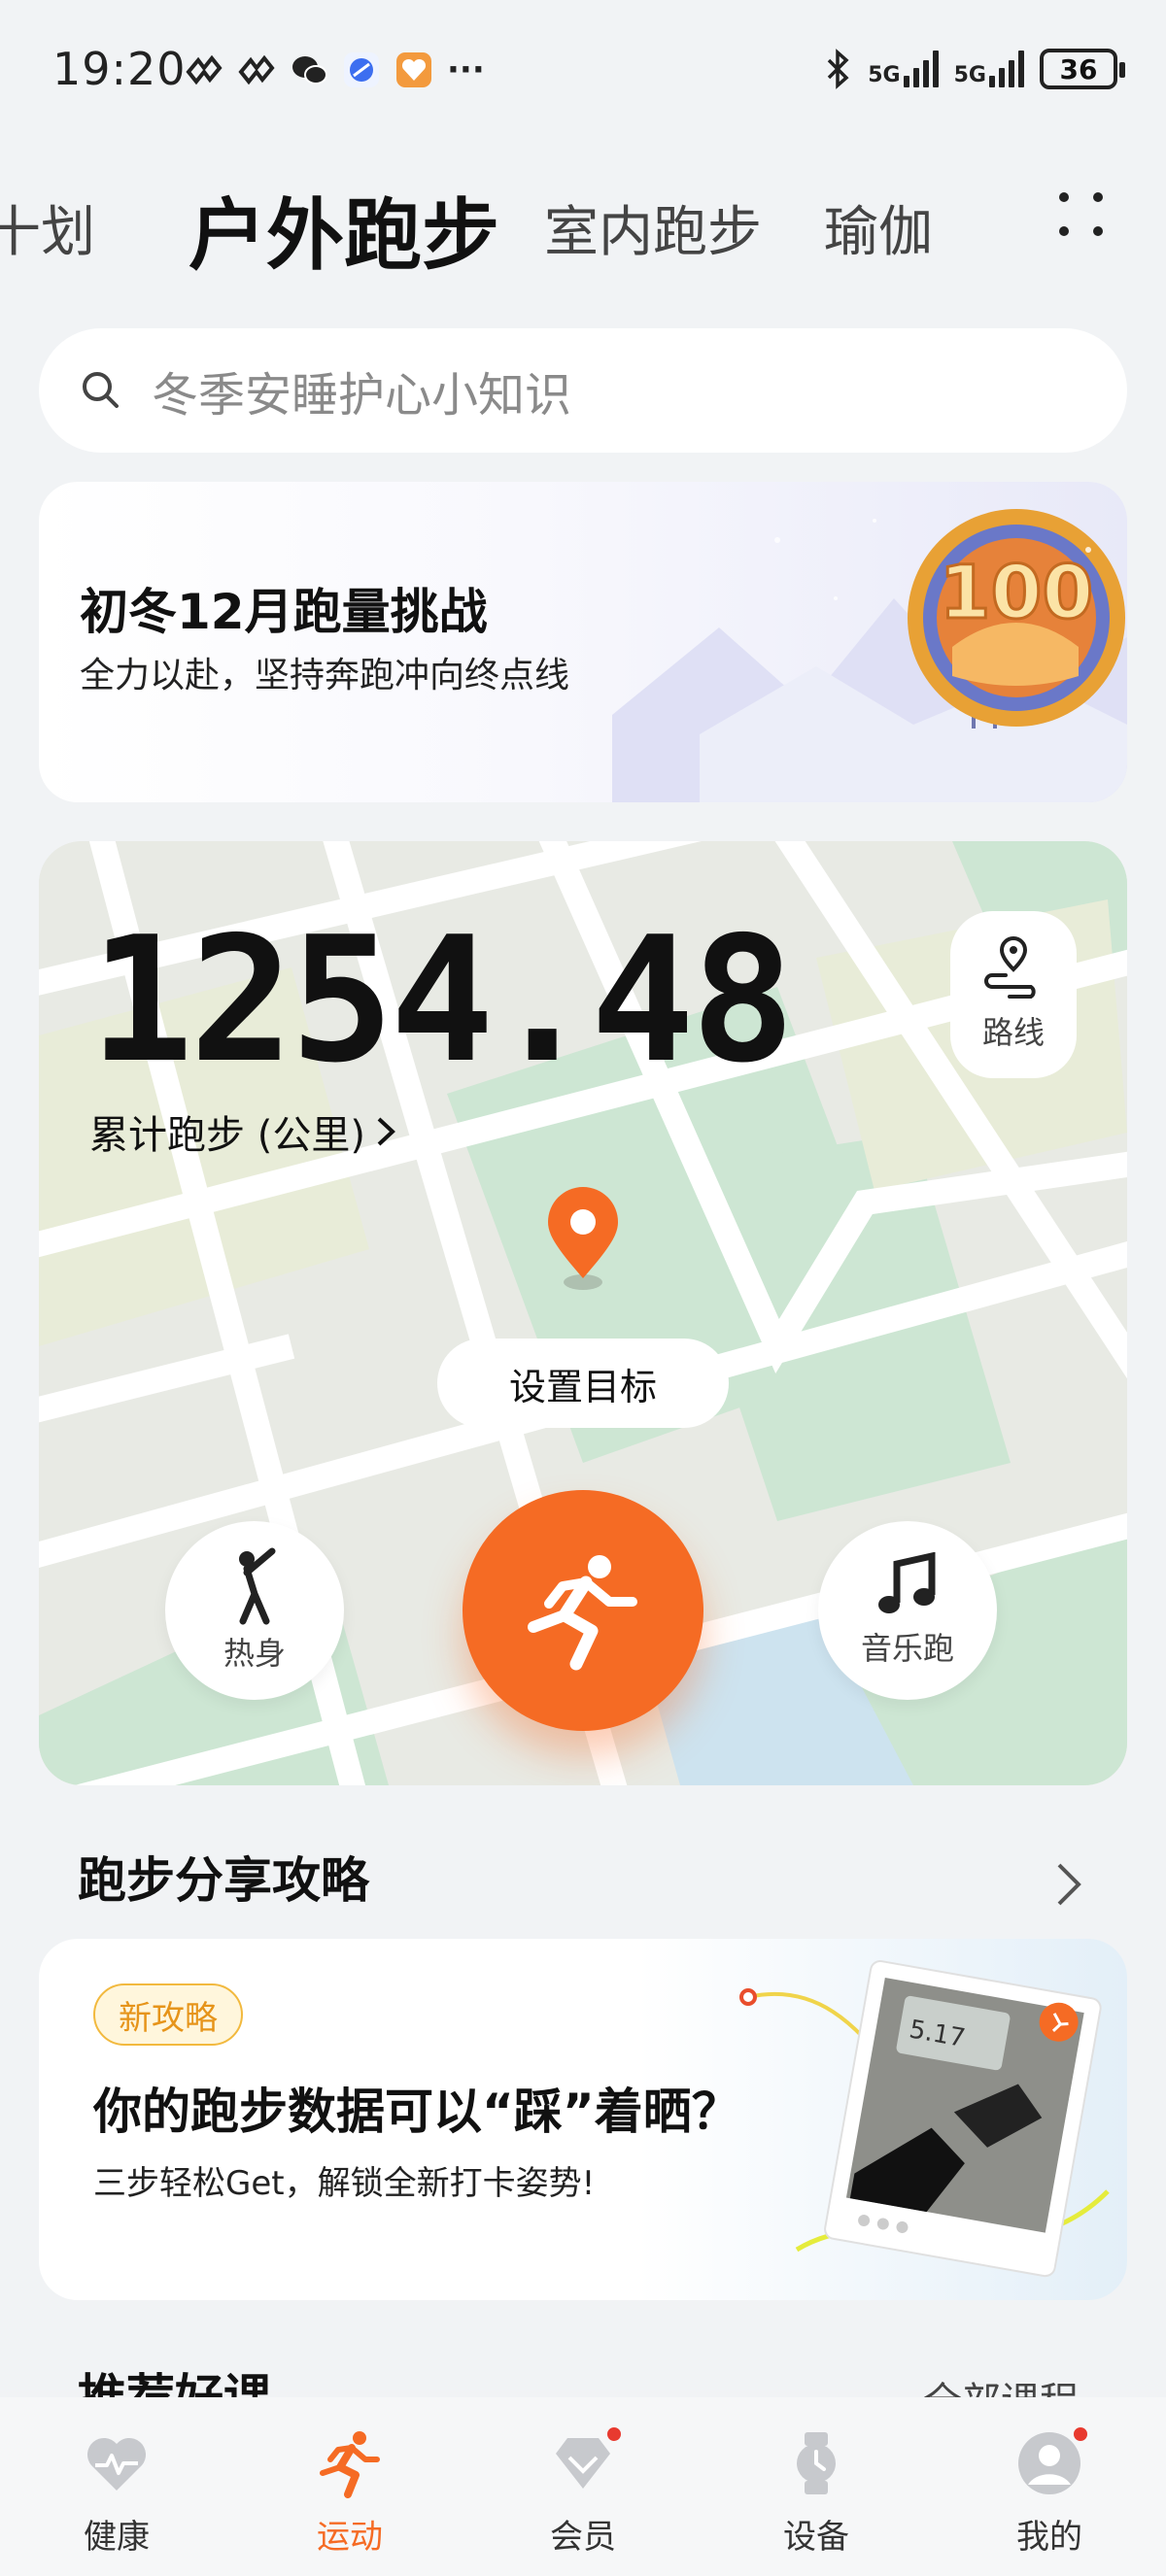 The height and width of the screenshot is (2576, 1166). Describe the element at coordinates (325, 675) in the screenshot. I see `banner-subtitle: 全力以赴，坚持奔跑冲向终点线` at that location.